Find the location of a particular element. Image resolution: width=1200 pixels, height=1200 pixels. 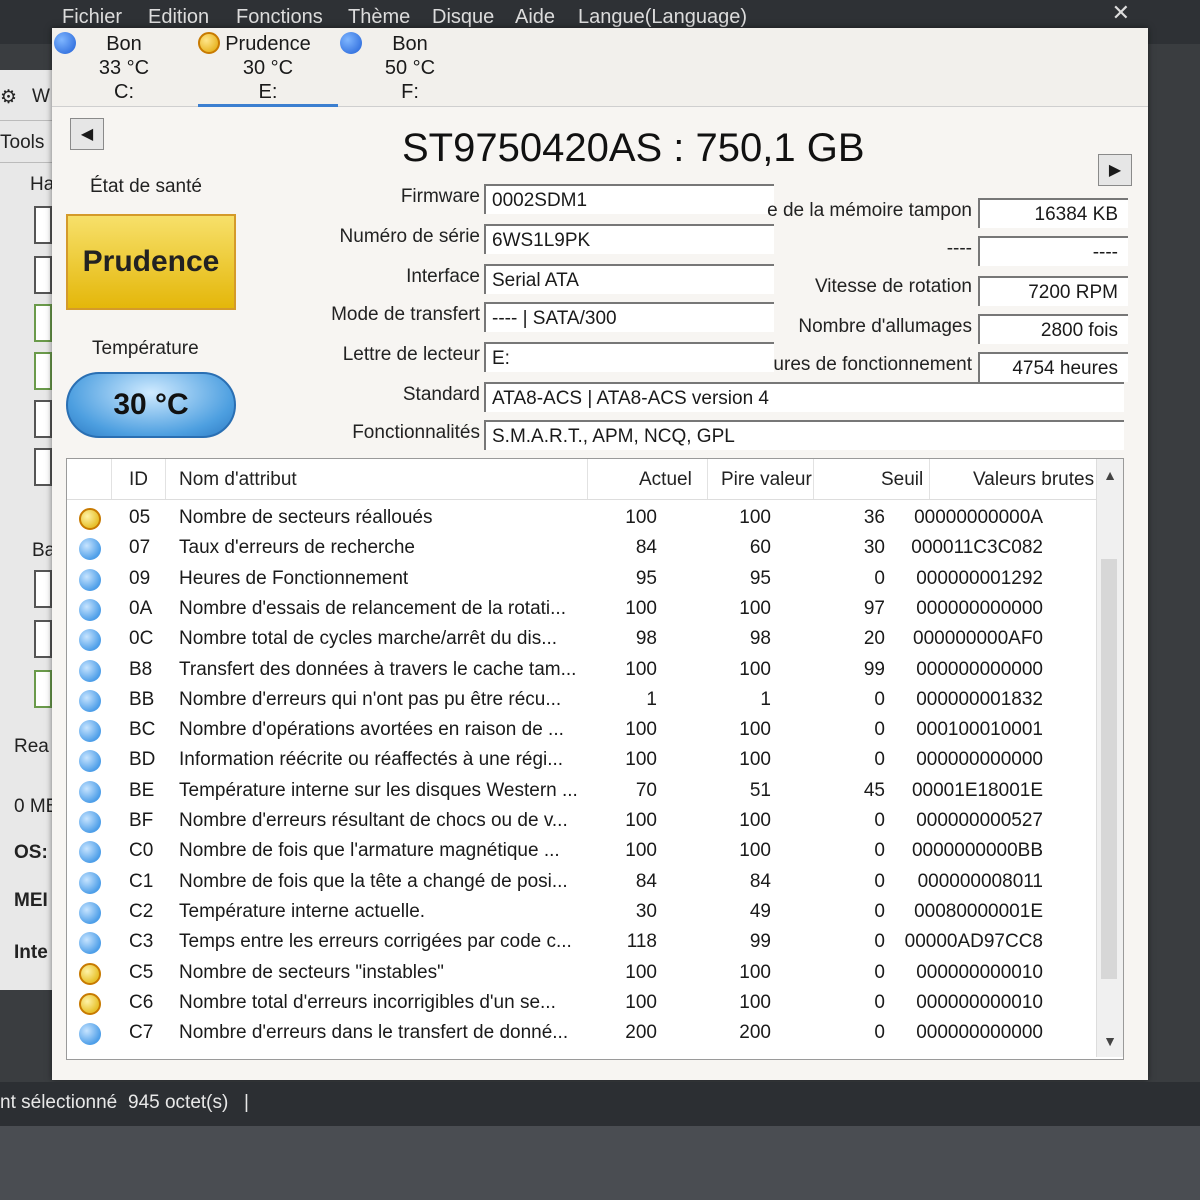

health-status-badge: Prudence is located at coordinates (151, 262).